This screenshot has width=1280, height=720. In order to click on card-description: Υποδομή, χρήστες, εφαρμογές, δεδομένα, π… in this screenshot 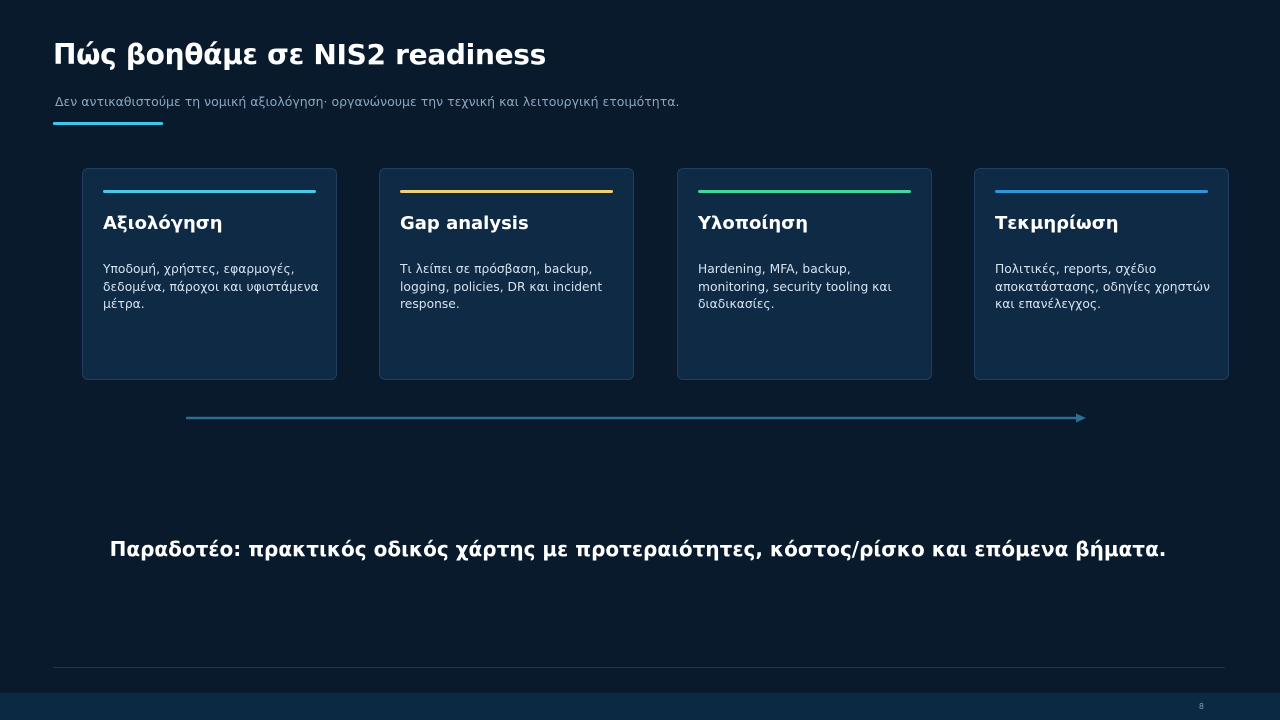, I will do `click(211, 286)`.